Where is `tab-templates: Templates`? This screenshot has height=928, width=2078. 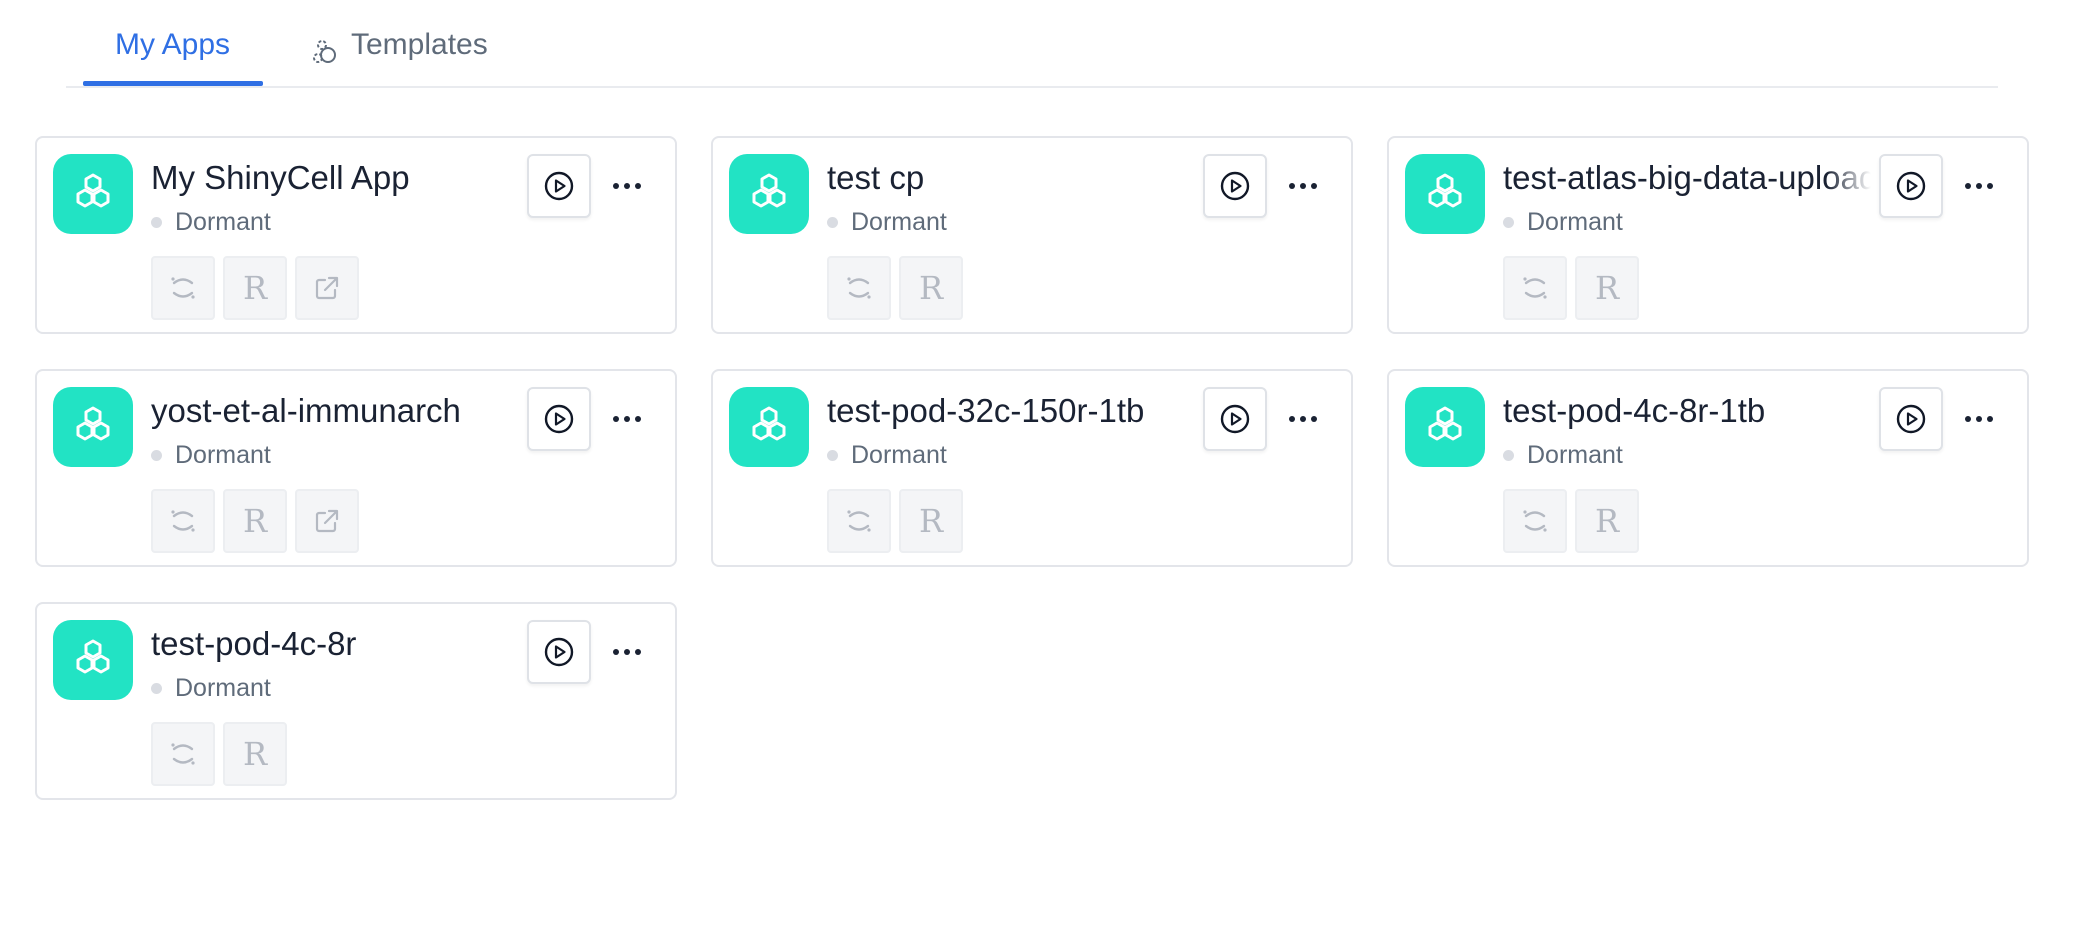
tab-templates: Templates is located at coordinates (398, 56).